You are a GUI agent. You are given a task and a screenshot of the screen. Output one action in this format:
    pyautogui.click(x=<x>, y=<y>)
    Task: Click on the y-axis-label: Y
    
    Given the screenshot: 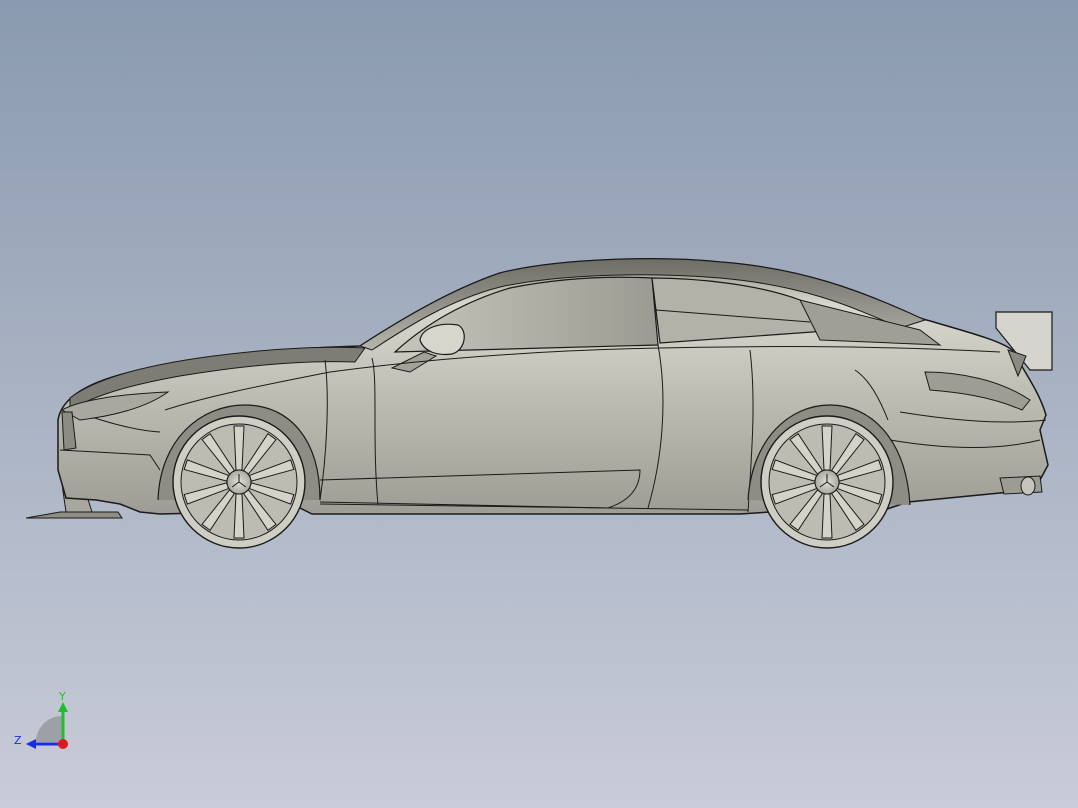 What is the action you would take?
    pyautogui.click(x=62, y=696)
    